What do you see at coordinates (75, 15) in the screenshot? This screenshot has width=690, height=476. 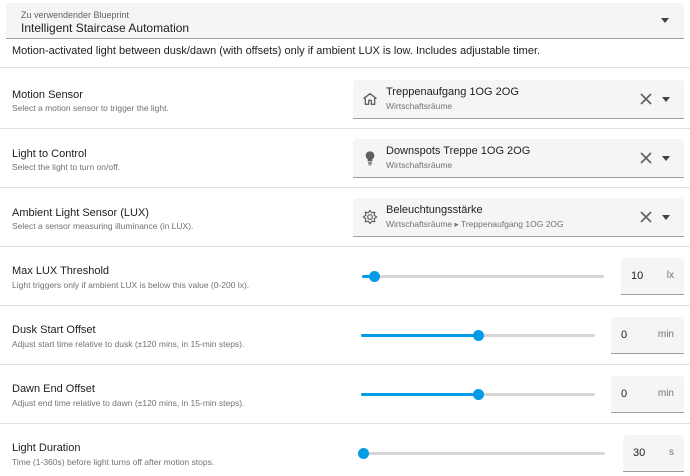 I see `blueprint-select-label: Zu verwendender Blueprint` at bounding box center [75, 15].